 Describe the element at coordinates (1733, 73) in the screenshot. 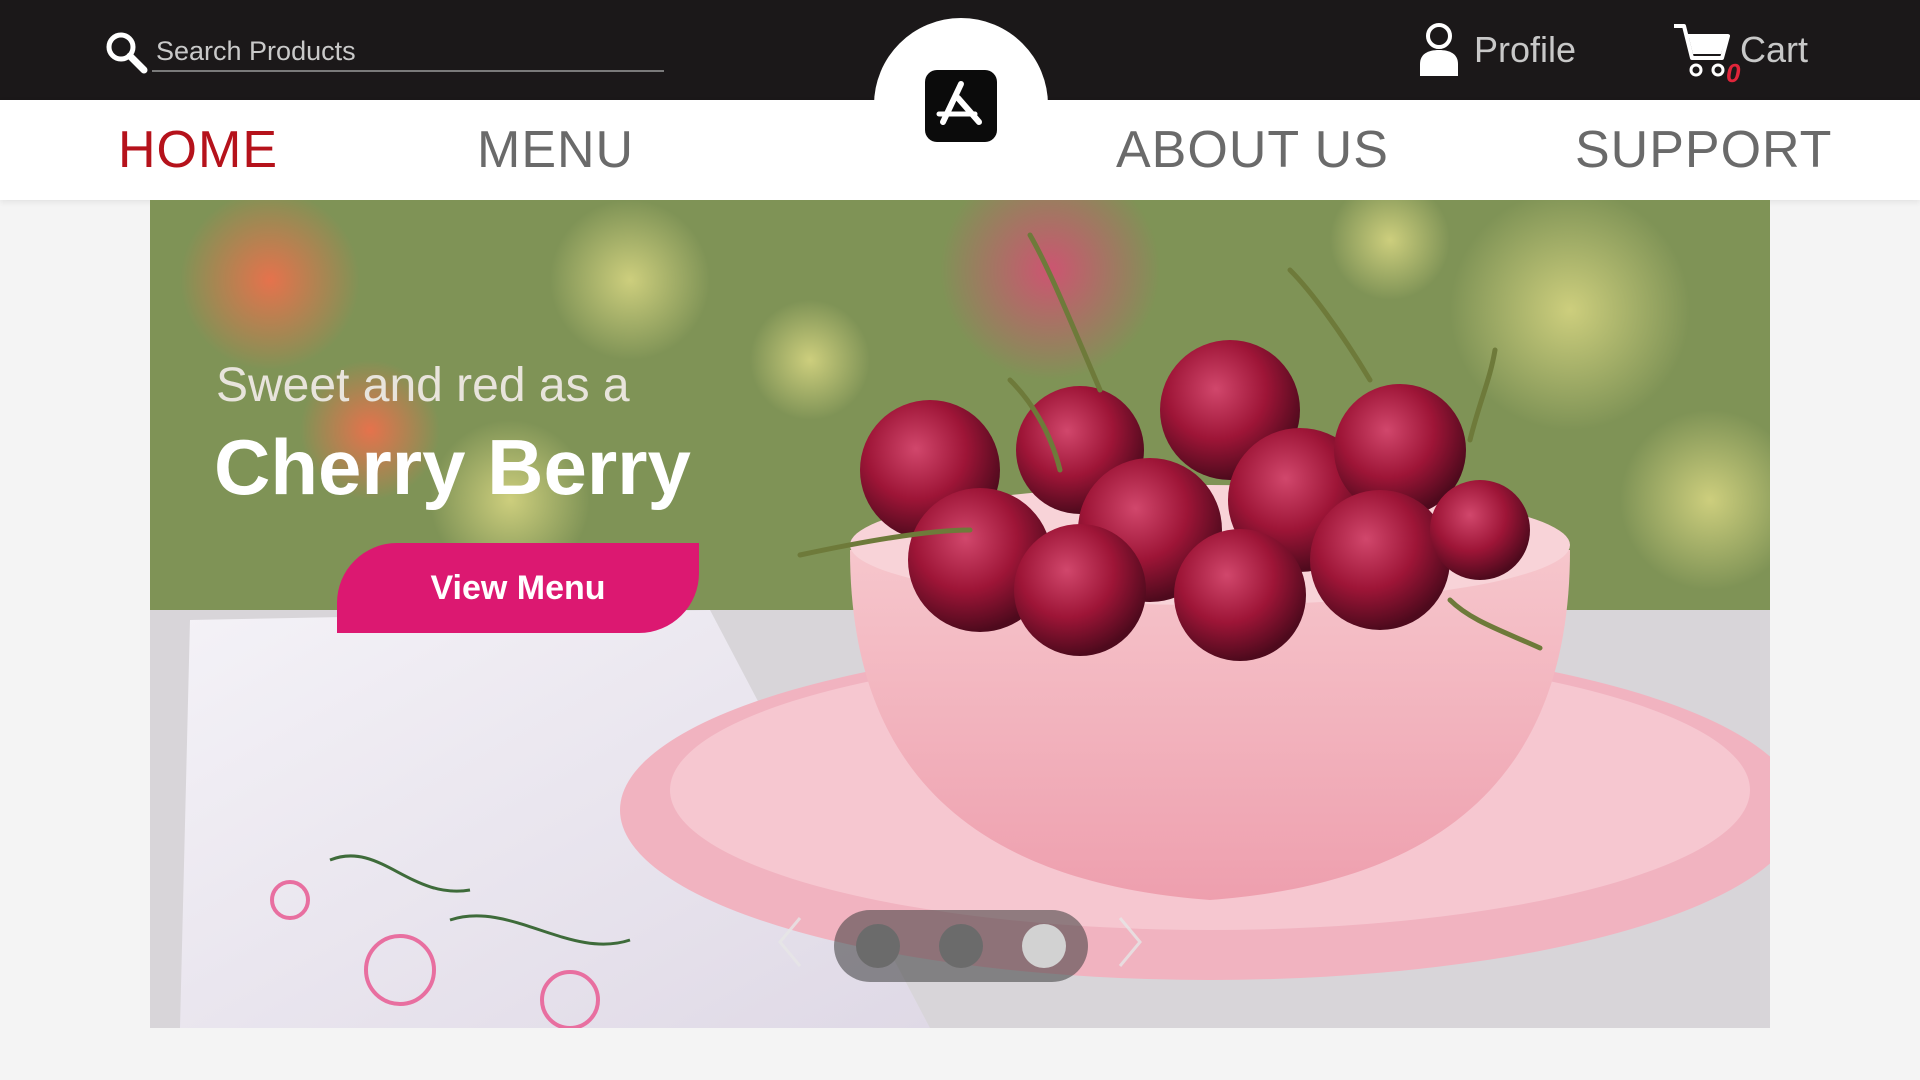

I see `cart-count-badge: 0` at that location.